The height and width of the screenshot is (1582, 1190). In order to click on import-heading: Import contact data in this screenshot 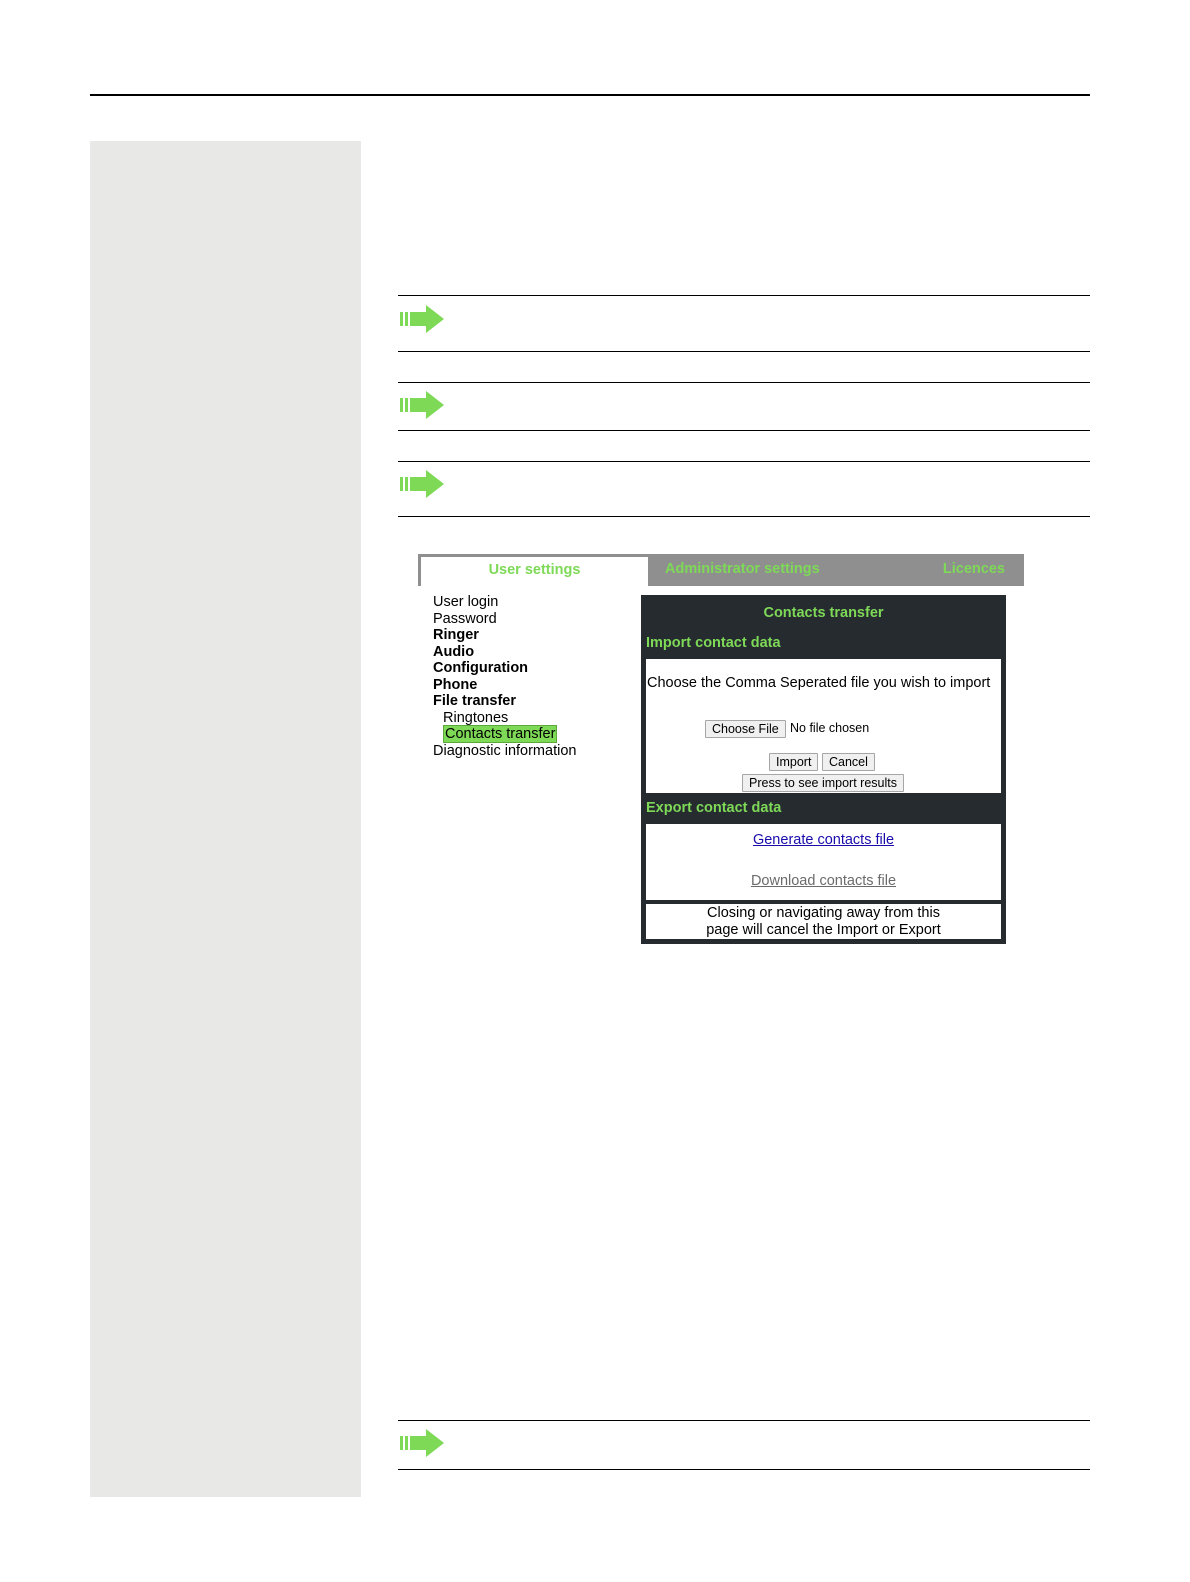, I will do `click(713, 643)`.